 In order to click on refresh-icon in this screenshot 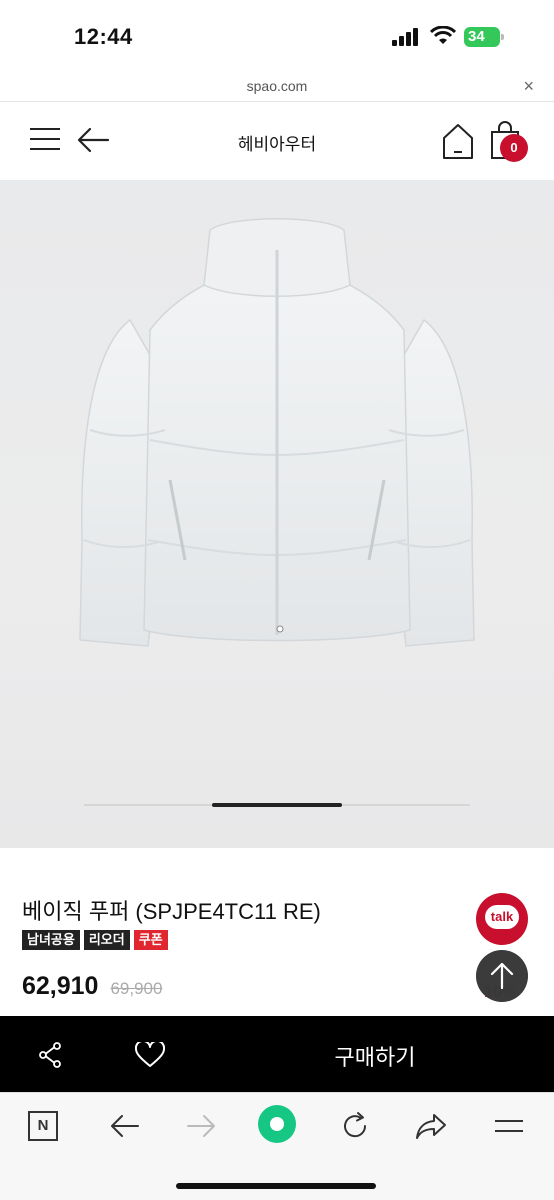, I will do `click(355, 1126)`.